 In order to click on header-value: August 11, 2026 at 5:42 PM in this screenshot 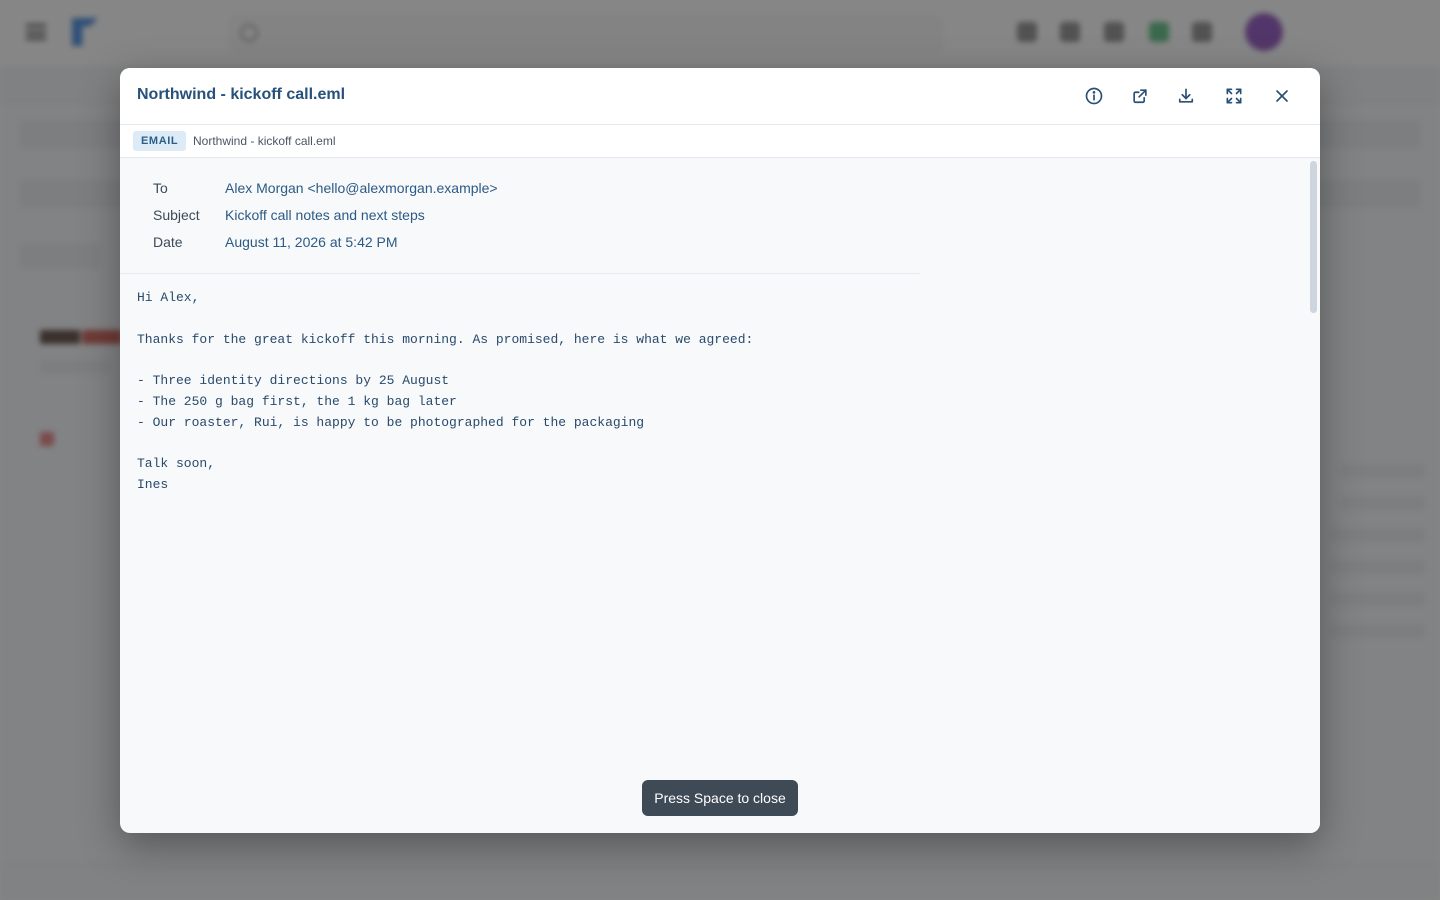, I will do `click(311, 242)`.